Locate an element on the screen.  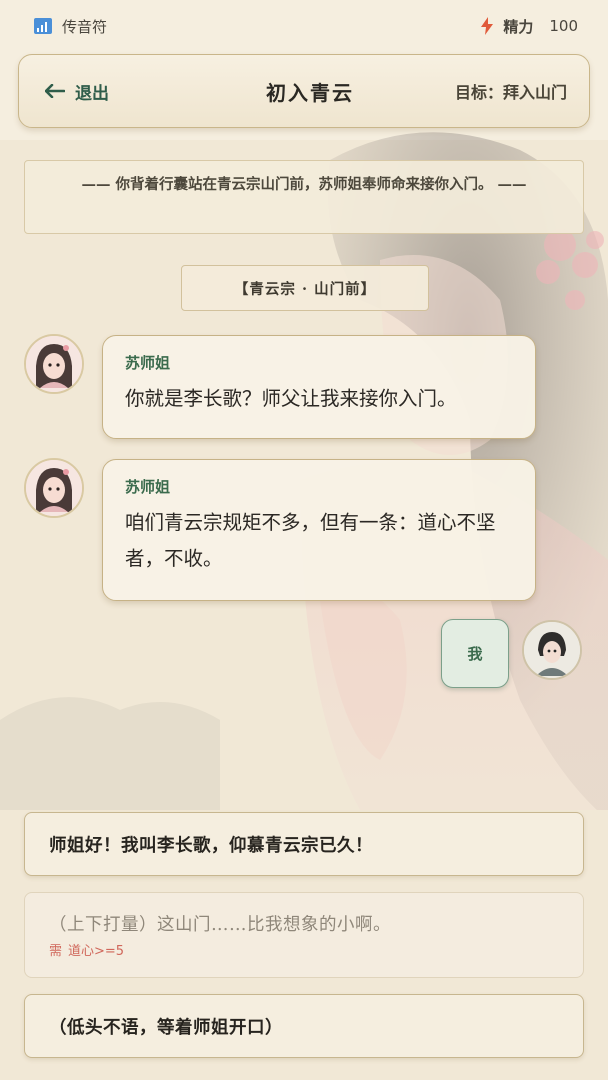
choice-label: 师姐好！我叫李长歌，仰慕青云宗已久！ is located at coordinates (211, 845).